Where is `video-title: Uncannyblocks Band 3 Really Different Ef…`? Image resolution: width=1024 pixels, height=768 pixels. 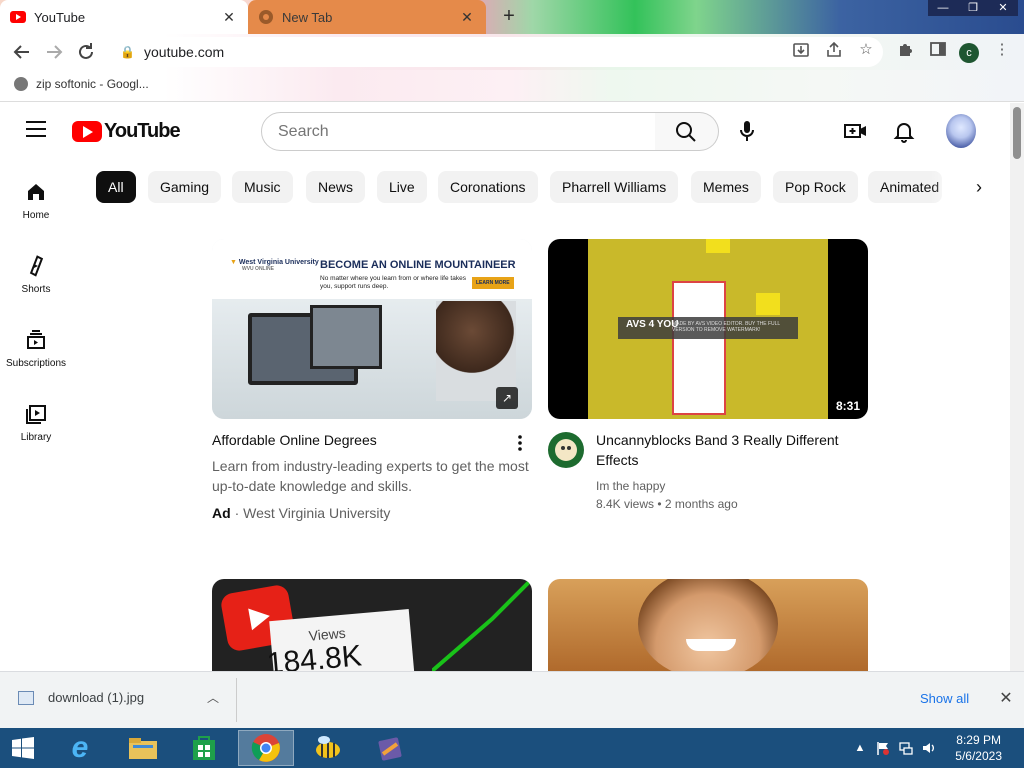
video-title: Uncannyblocks Band 3 Really Different Ef… is located at coordinates (731, 450).